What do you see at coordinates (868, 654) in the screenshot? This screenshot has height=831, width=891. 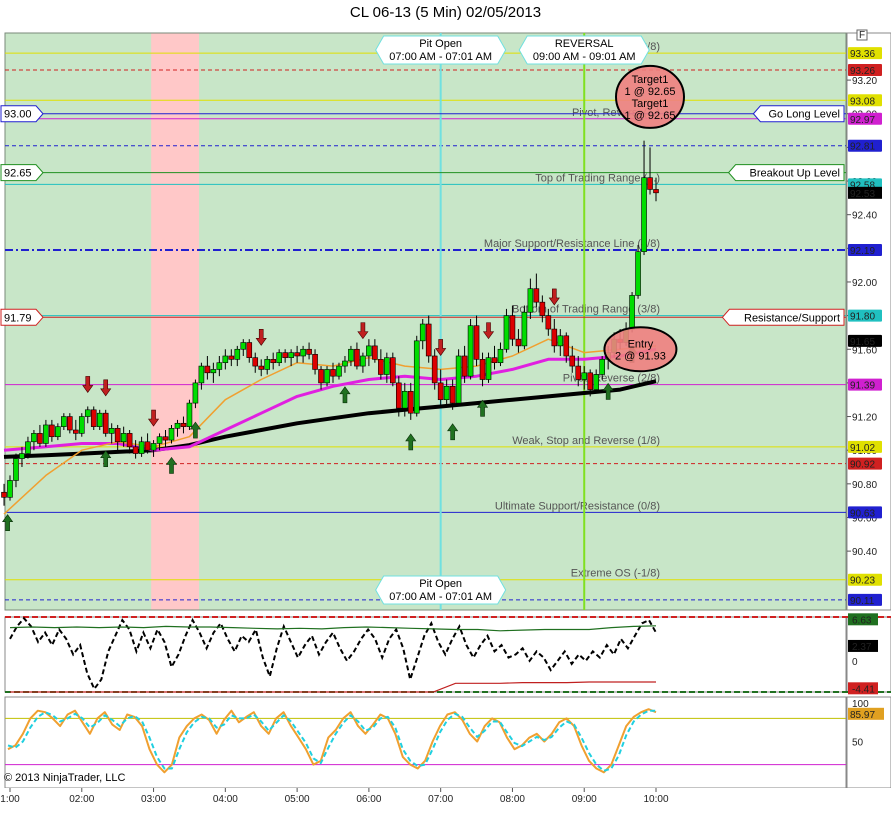 I see `oscillator-axis` at bounding box center [868, 654].